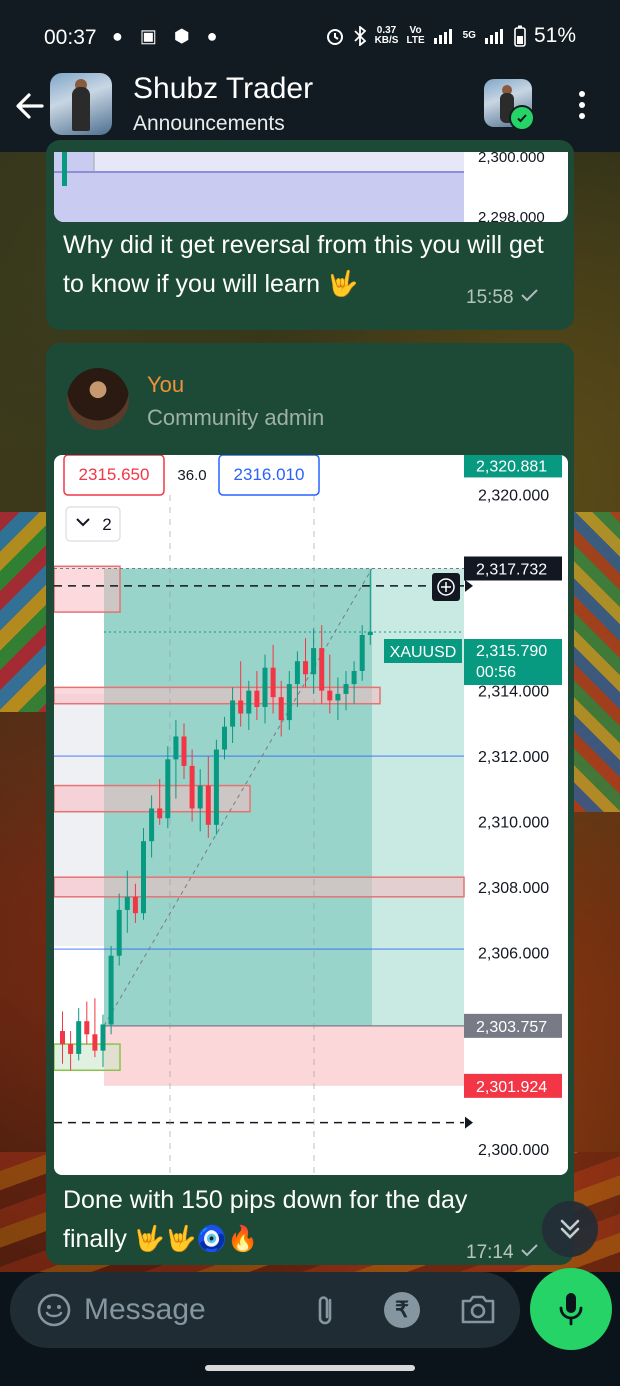 Image resolution: width=620 pixels, height=1386 pixels. What do you see at coordinates (165, 385) in the screenshot?
I see `sender-name: You` at bounding box center [165, 385].